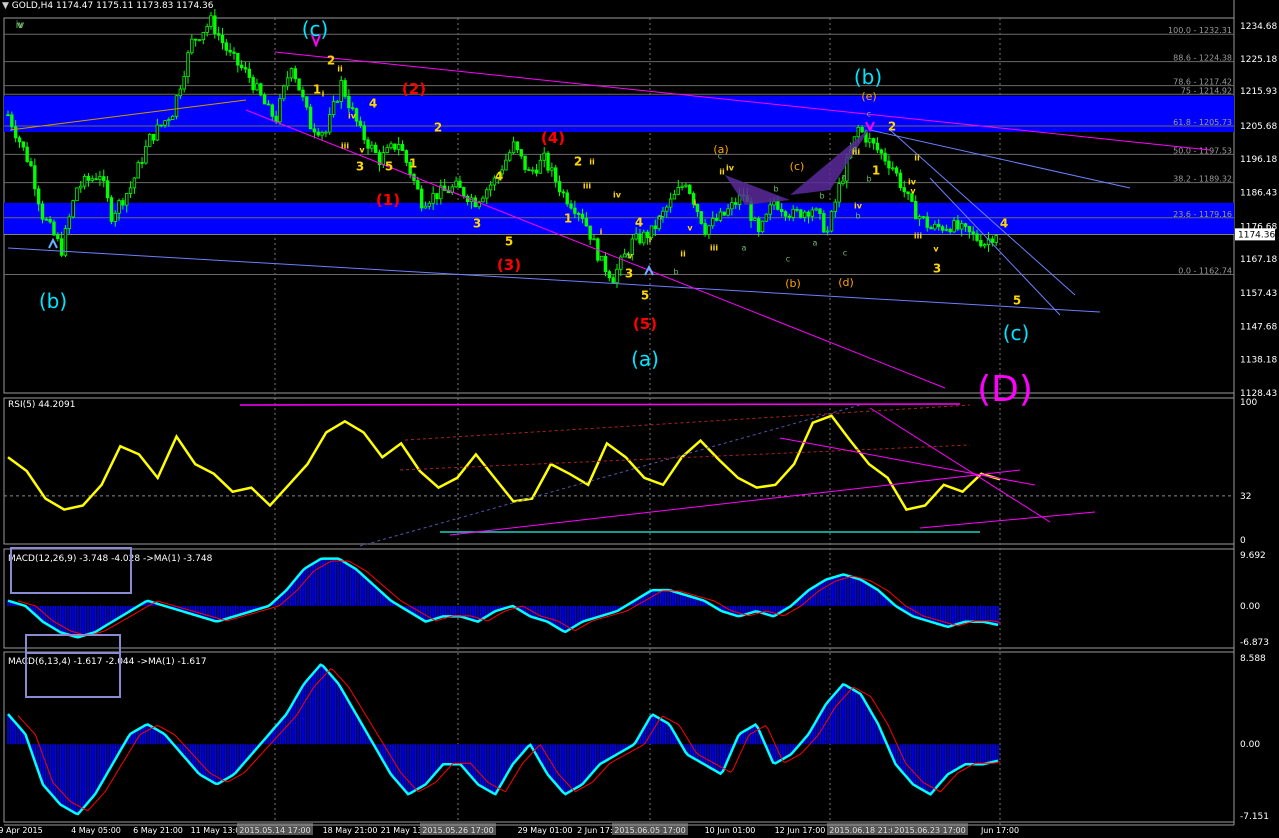 The image size is (1279, 838). Describe the element at coordinates (53, 243) in the screenshot. I see `up-arrow-icon` at that location.